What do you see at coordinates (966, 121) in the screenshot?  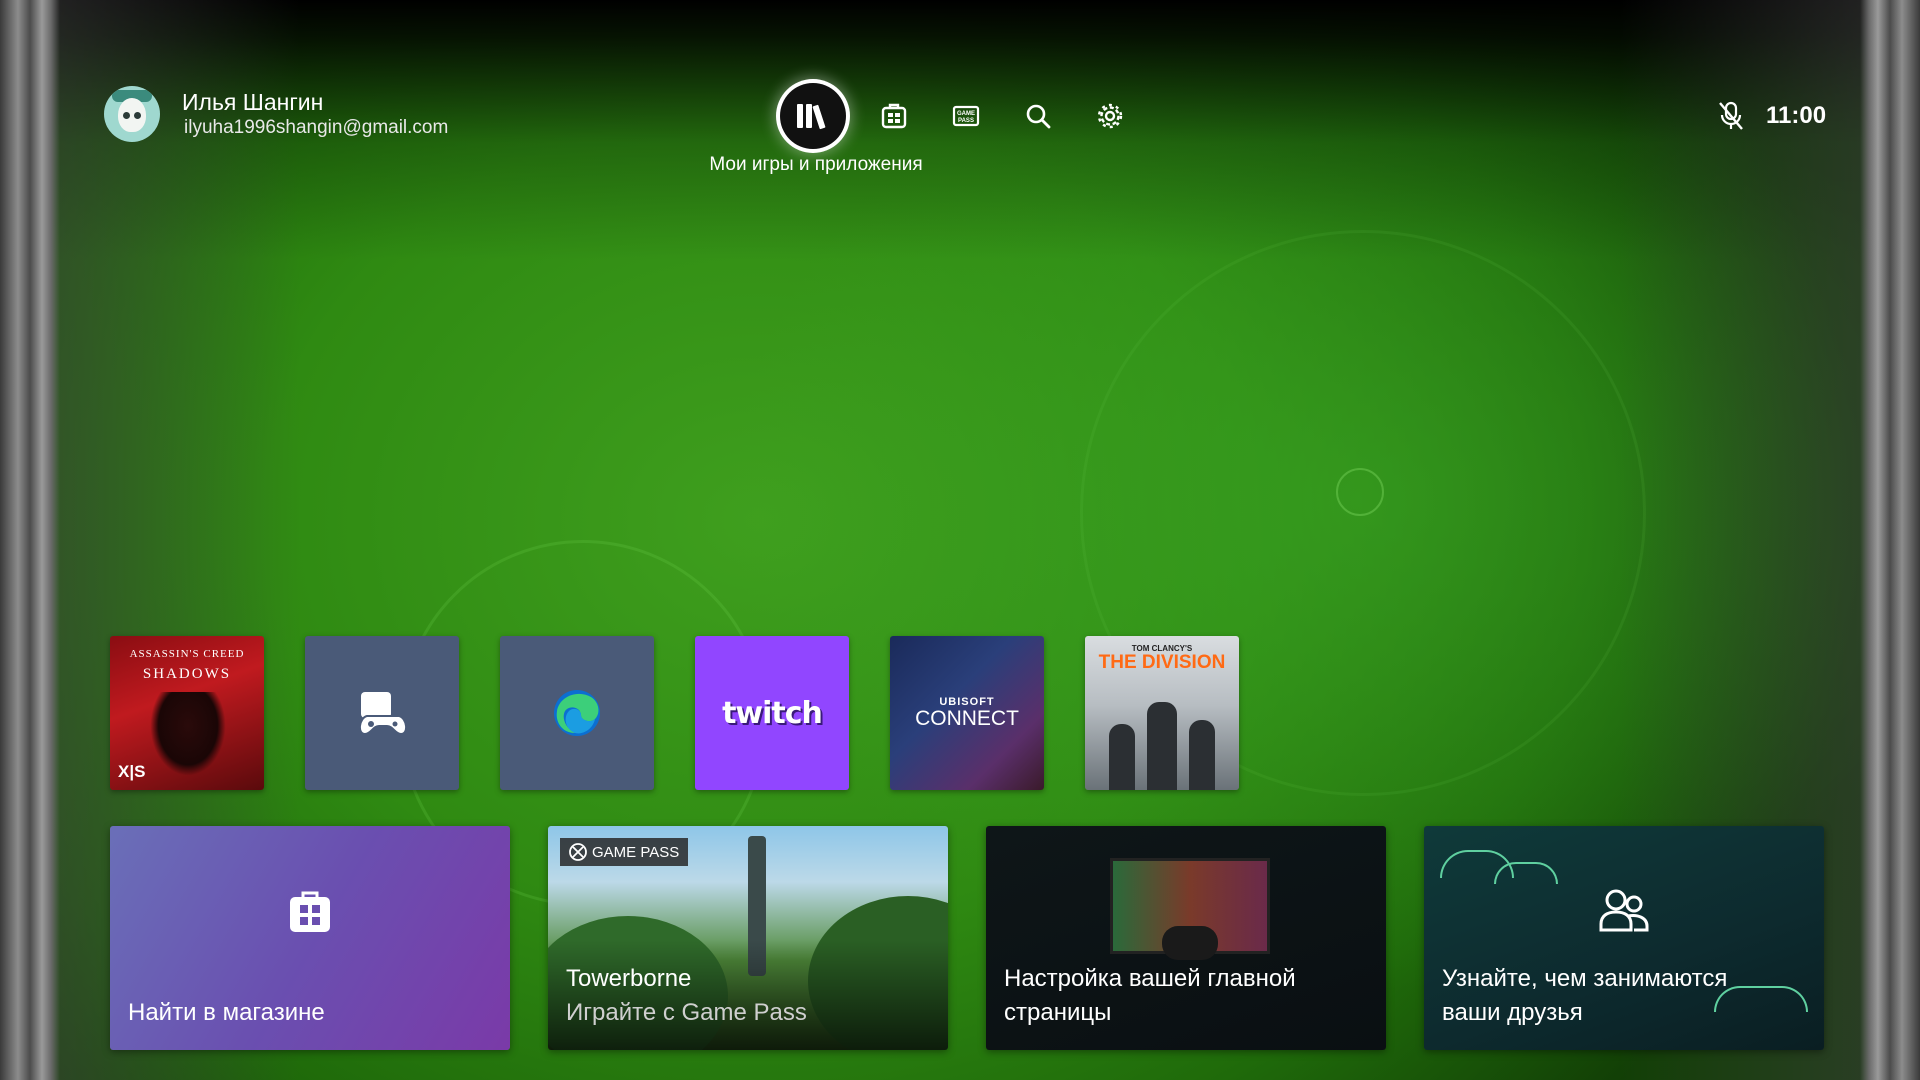 I see `svg-text: PASS` at bounding box center [966, 121].